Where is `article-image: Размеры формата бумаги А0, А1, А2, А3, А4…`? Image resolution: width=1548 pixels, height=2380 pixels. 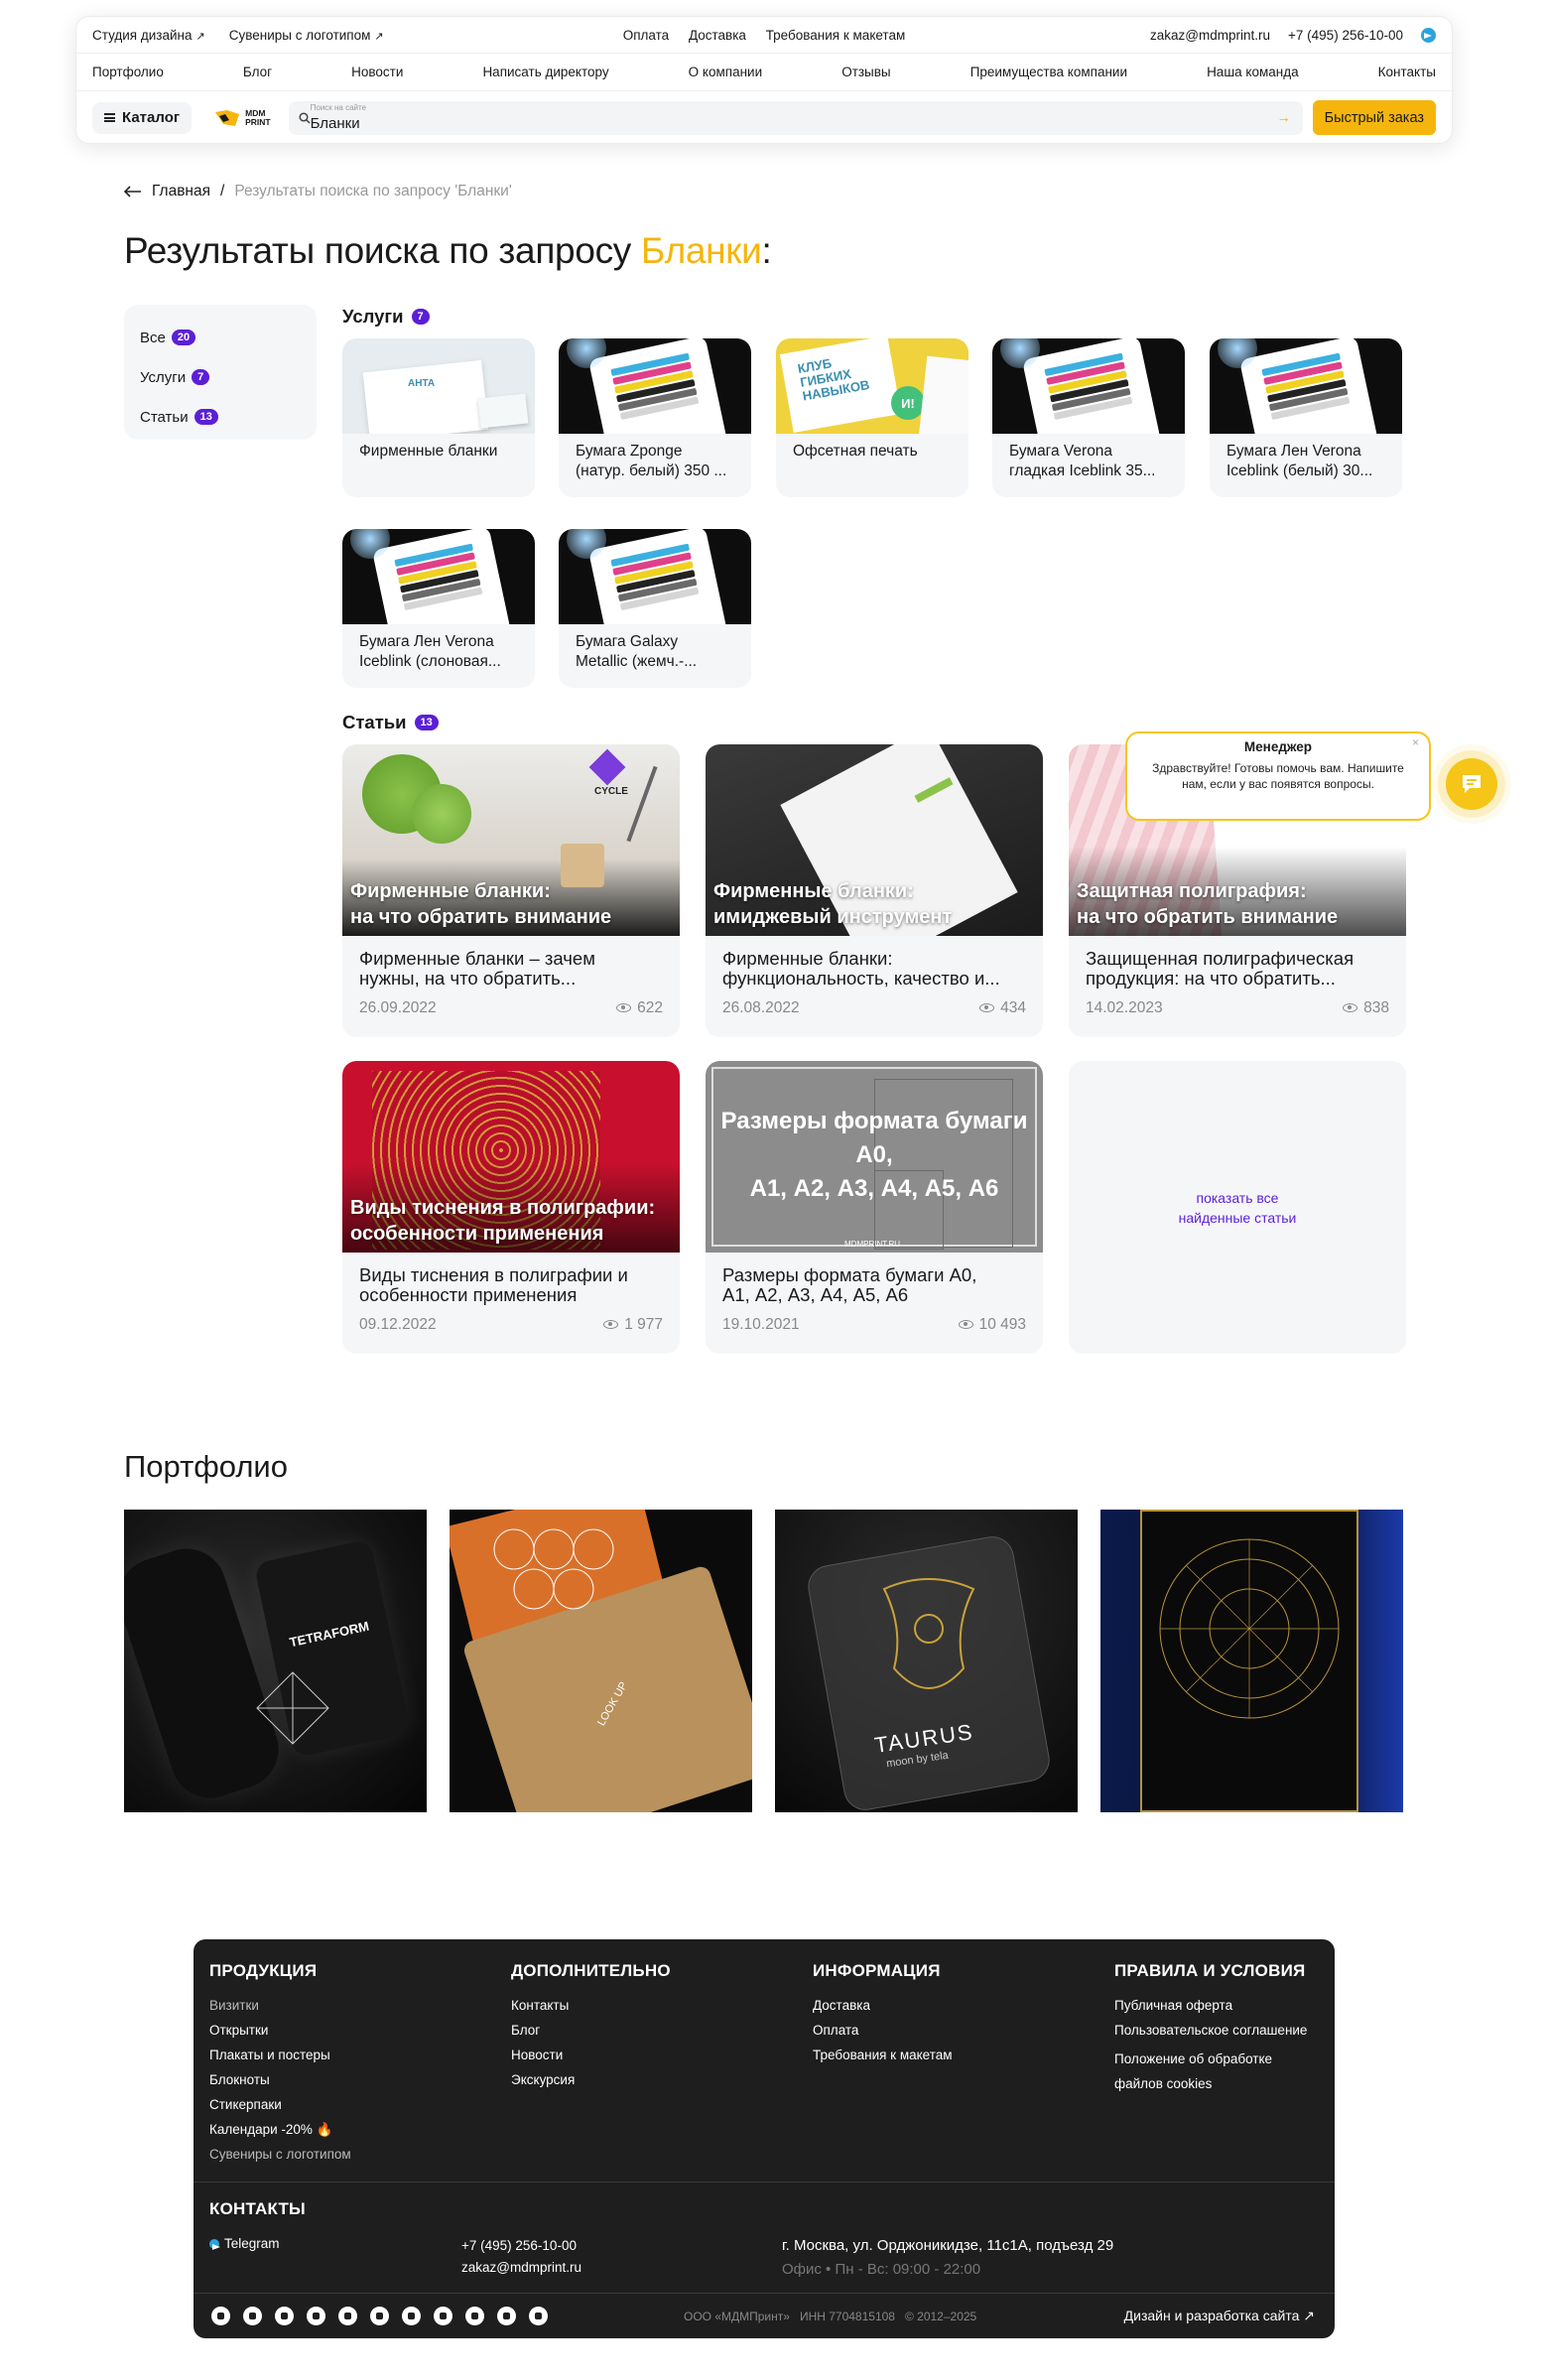
article-image: Размеры формата бумаги А0, А1, А2, А3, А4… is located at coordinates (875, 1157).